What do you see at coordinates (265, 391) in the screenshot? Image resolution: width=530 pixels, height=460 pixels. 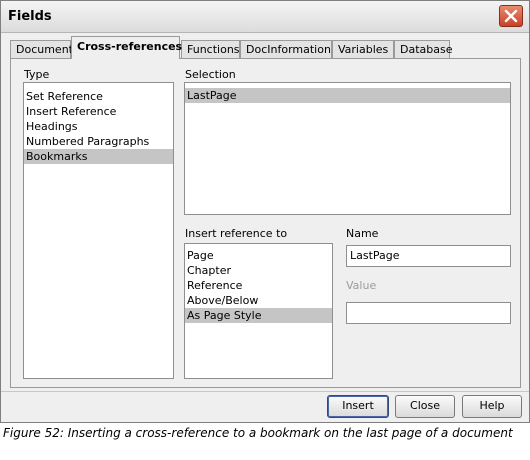 I see `footer-separator` at bounding box center [265, 391].